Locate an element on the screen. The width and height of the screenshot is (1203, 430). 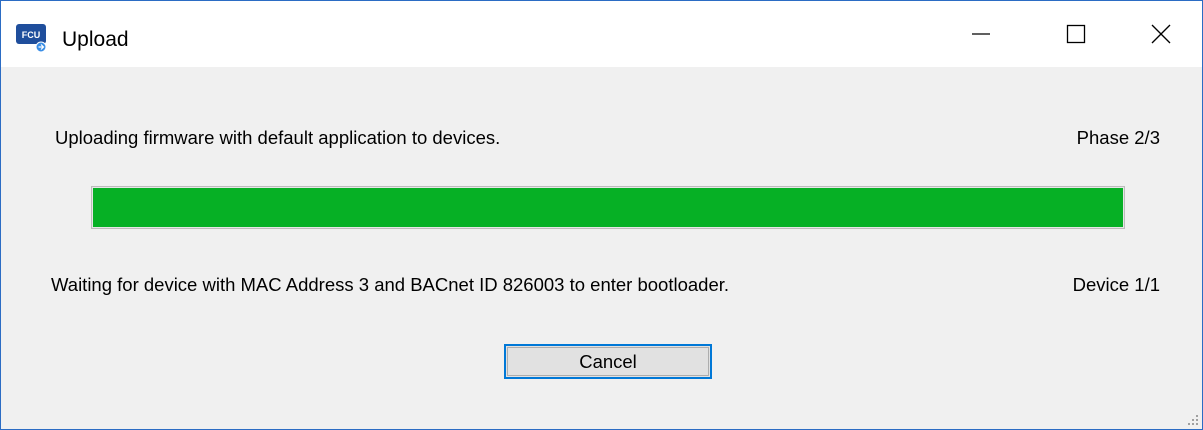
resize-grip-icon is located at coordinates (1192, 419).